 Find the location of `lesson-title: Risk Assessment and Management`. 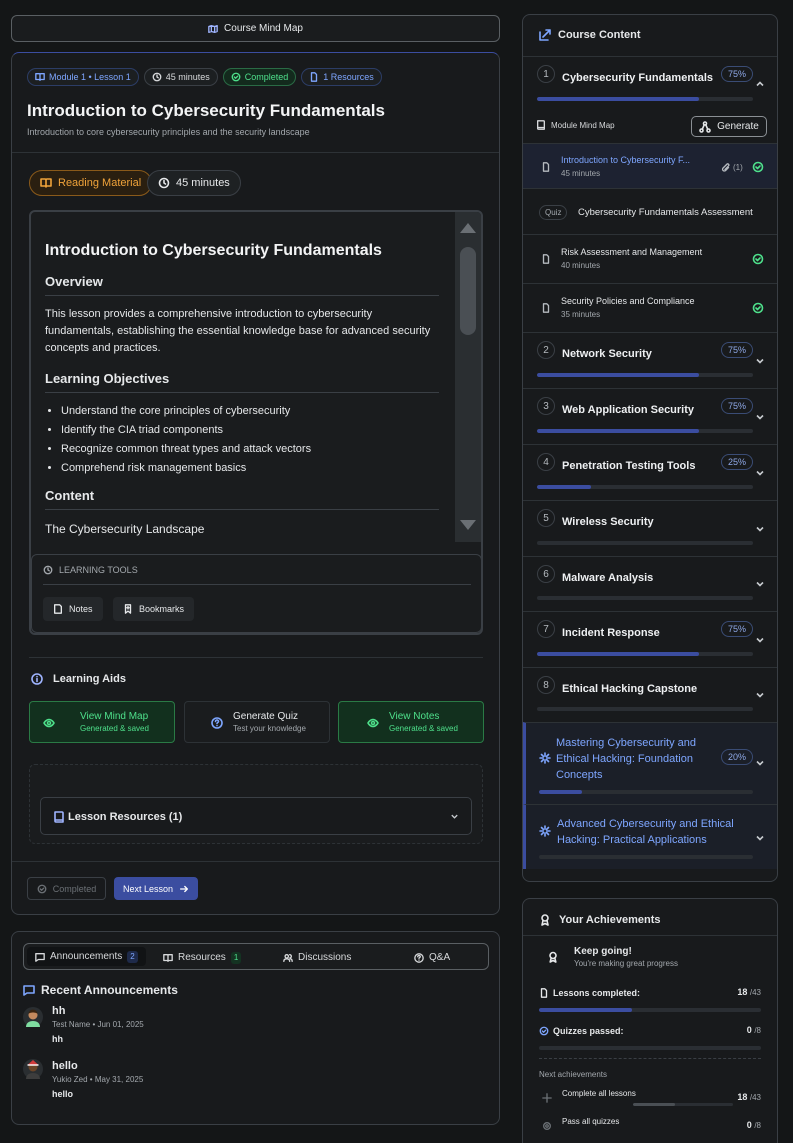

lesson-title: Risk Assessment and Management is located at coordinates (632, 252).